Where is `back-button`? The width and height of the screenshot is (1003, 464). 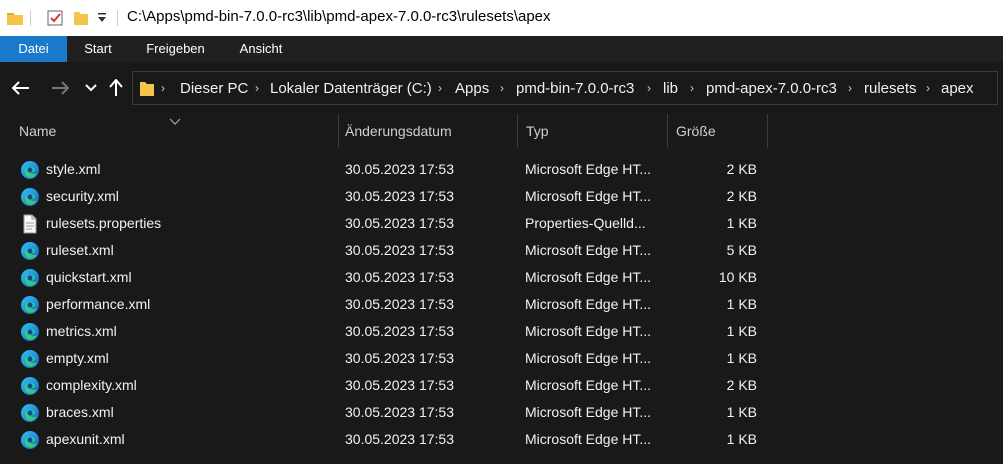 back-button is located at coordinates (21, 88).